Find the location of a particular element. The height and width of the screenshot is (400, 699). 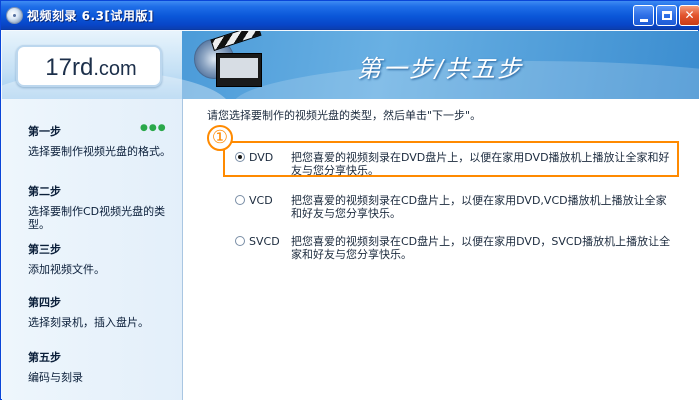

maximize-button is located at coordinates (666, 15).